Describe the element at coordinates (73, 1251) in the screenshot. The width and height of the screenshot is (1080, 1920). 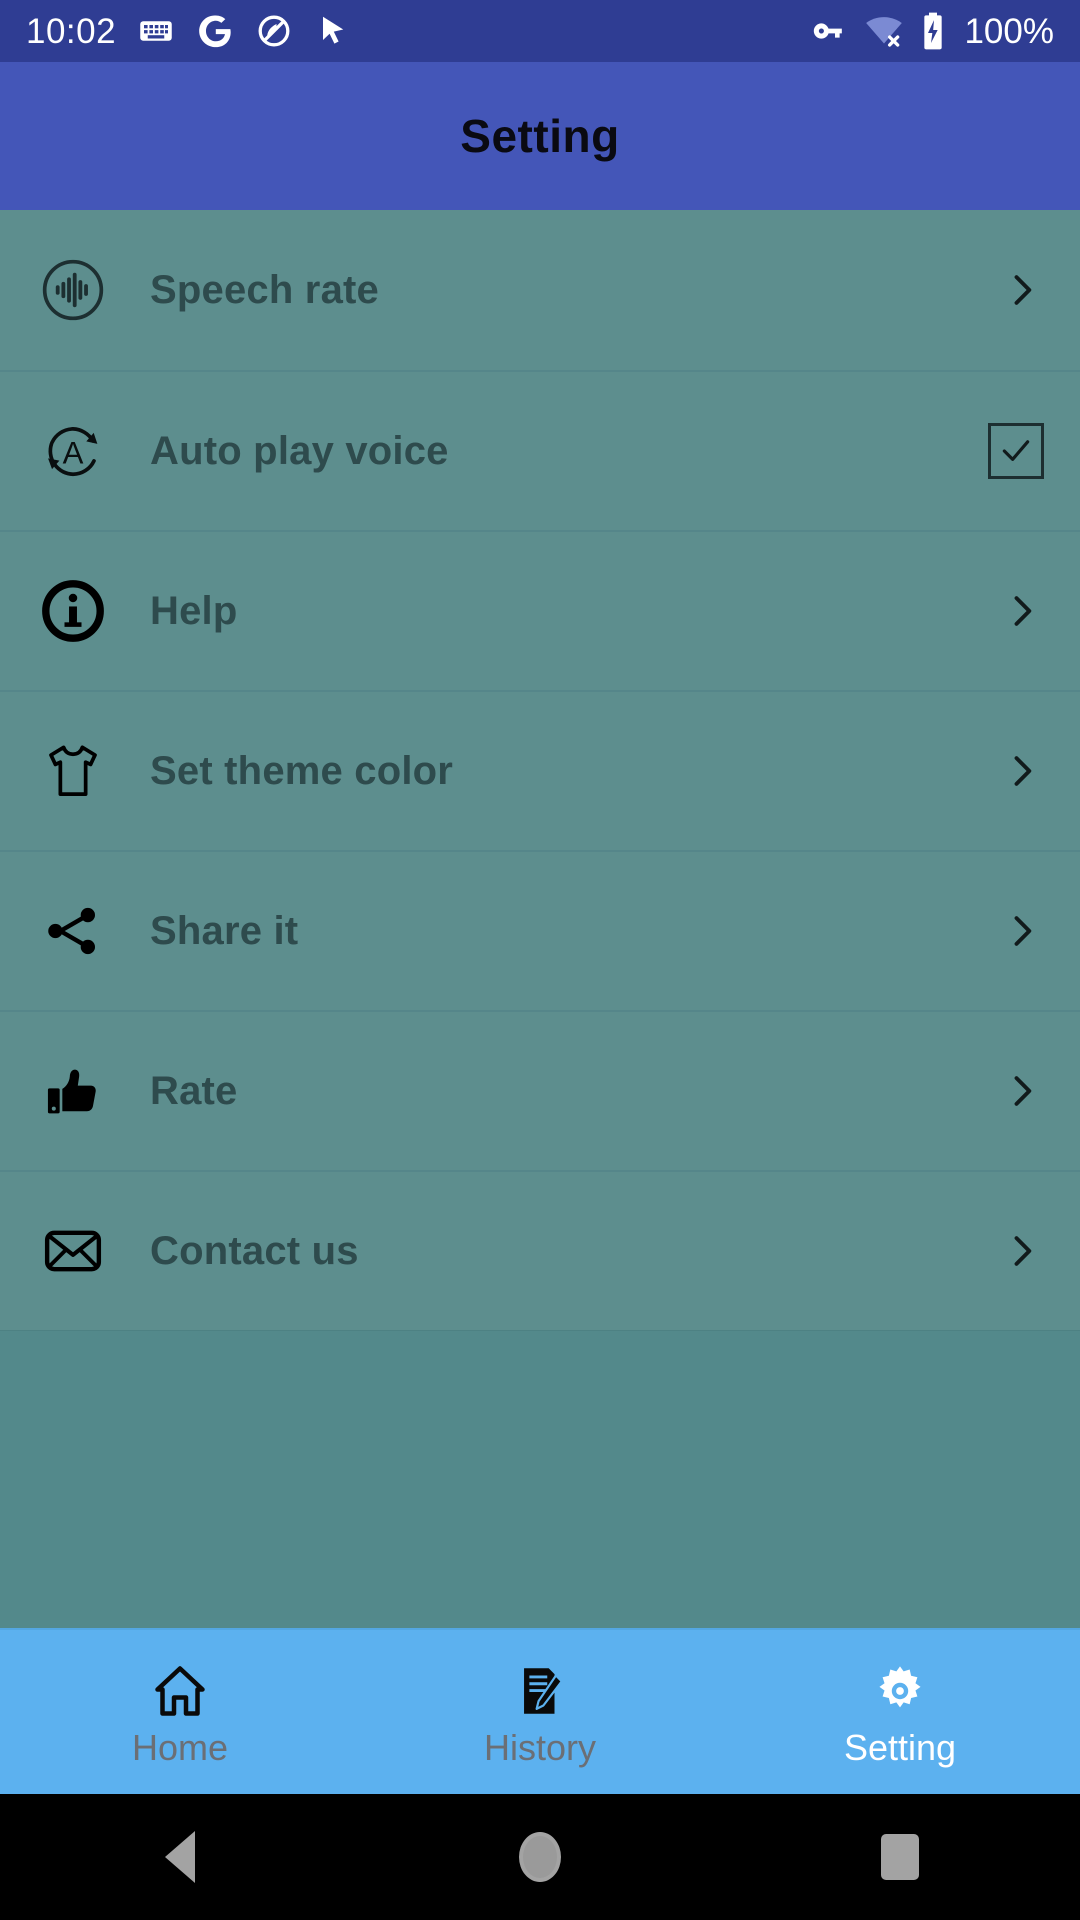
I see `envelope-icon` at that location.